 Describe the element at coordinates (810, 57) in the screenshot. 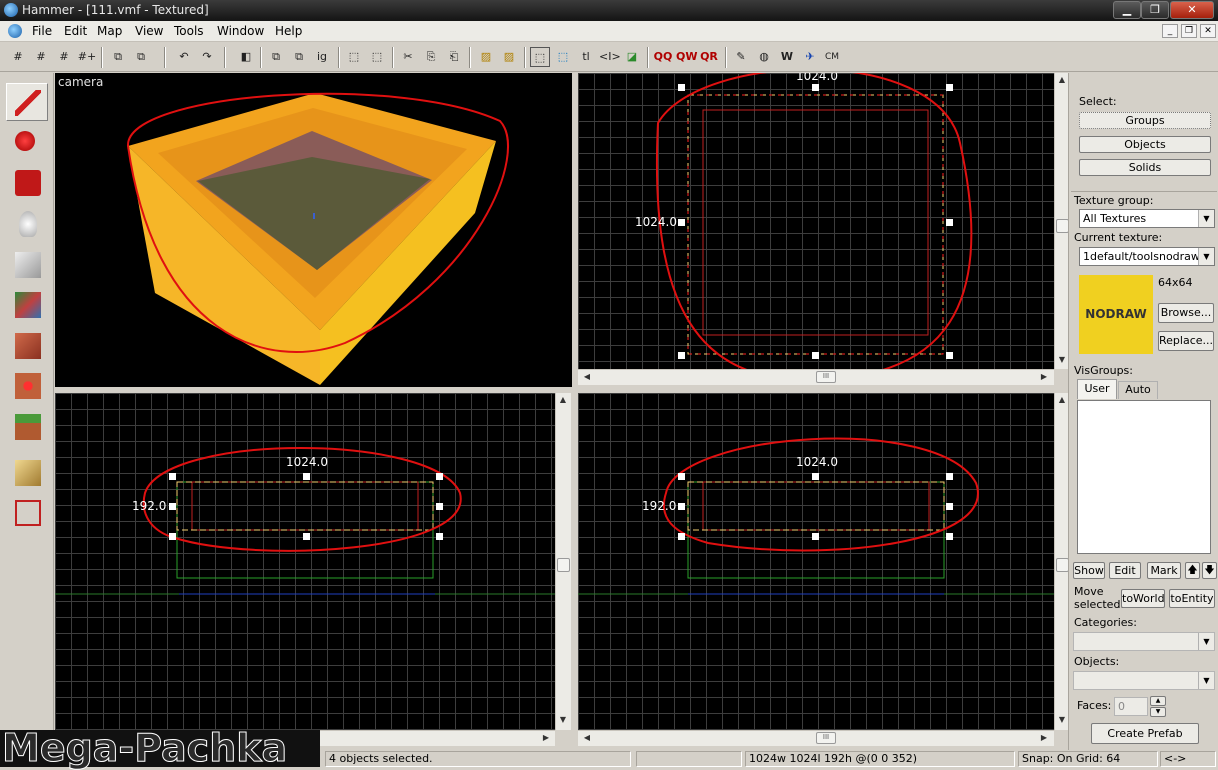

I see `run-map-icon: ✈` at that location.